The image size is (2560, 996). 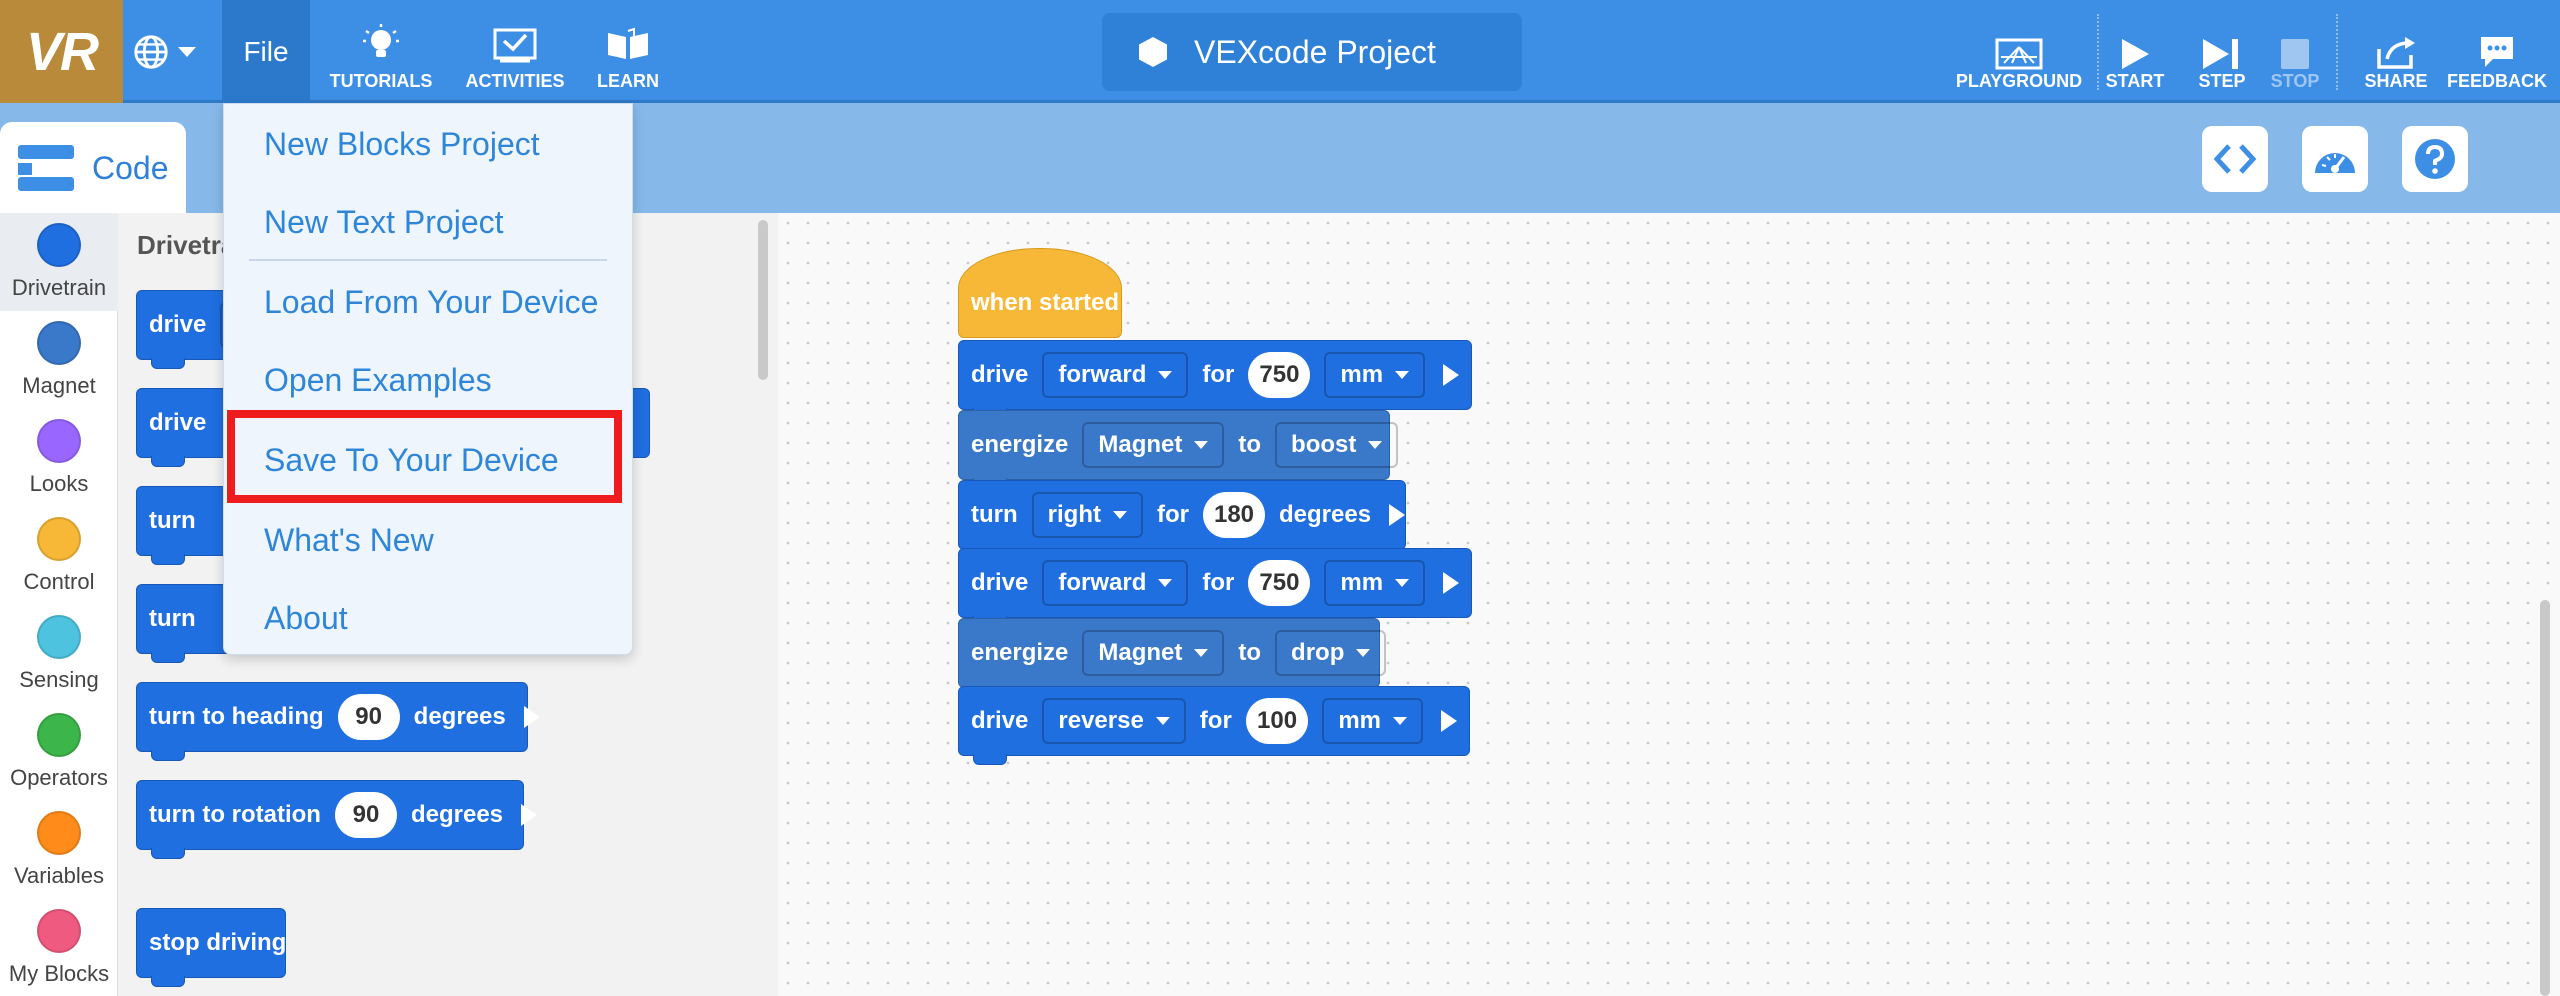 What do you see at coordinates (515, 45) in the screenshot?
I see `activities-icon` at bounding box center [515, 45].